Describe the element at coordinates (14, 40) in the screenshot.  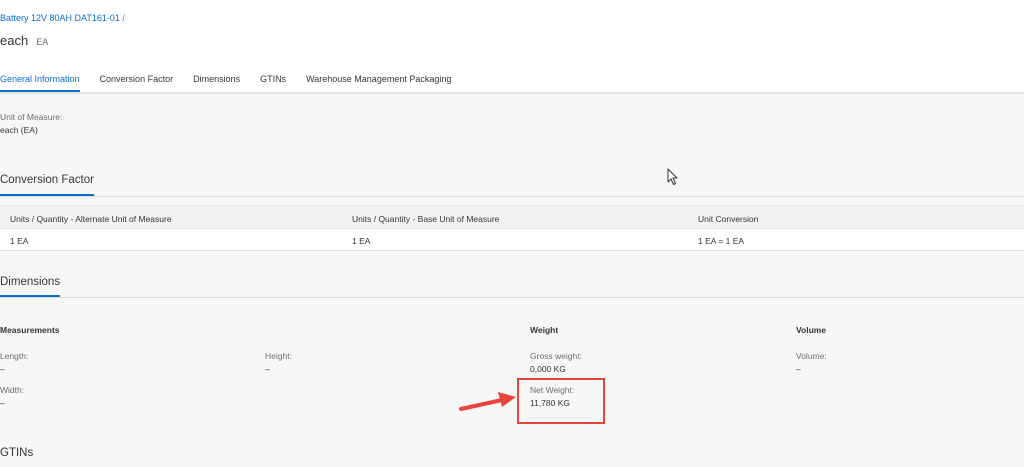
I see `page-title: each` at that location.